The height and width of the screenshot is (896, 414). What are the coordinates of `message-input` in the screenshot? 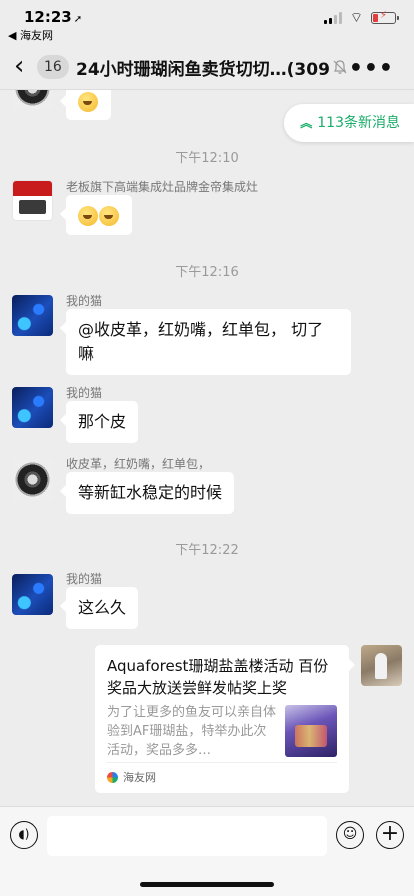 It's located at (187, 836).